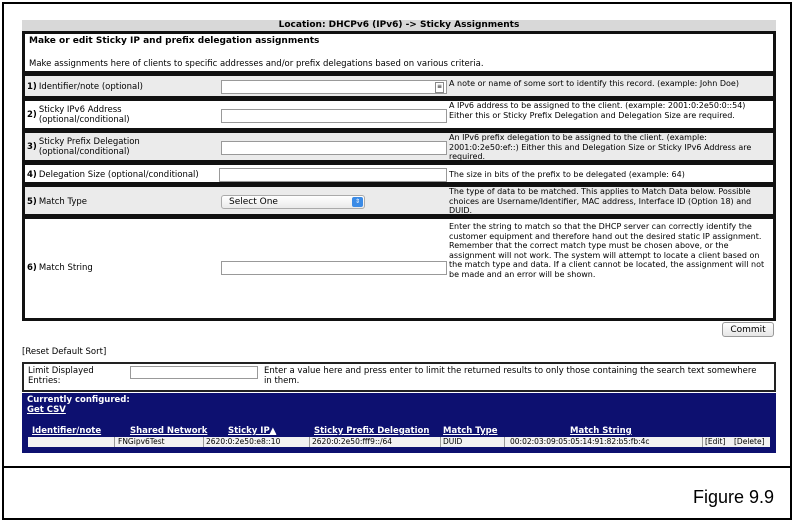 This screenshot has width=796, height=525. What do you see at coordinates (84, 152) in the screenshot?
I see `sticky-prefix-sublabel: (optional/conditional)` at bounding box center [84, 152].